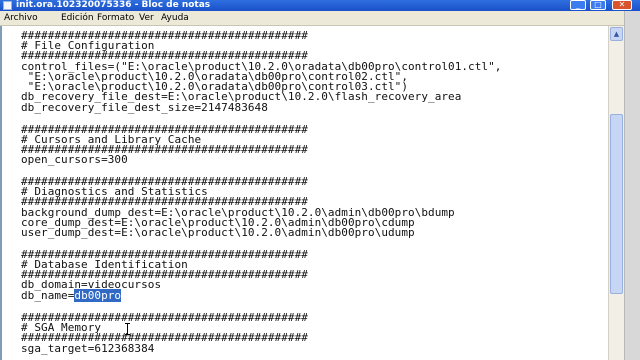 The height and width of the screenshot is (360, 640). Describe the element at coordinates (598, 5) in the screenshot. I see `maximize-button: □` at that location.